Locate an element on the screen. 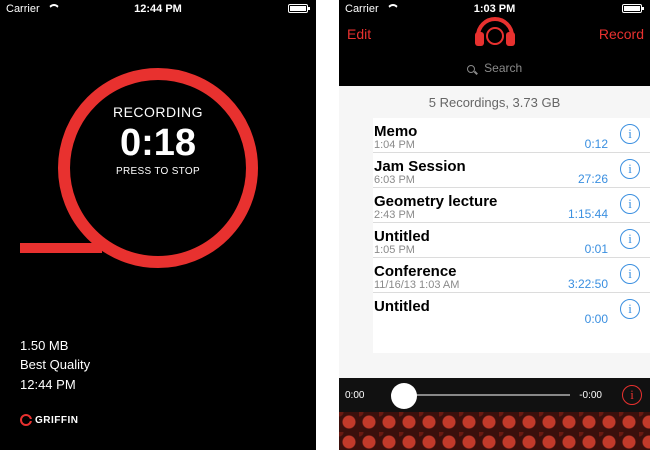 The height and width of the screenshot is (450, 650). recording-date: 6:03 PM is located at coordinates (394, 180).